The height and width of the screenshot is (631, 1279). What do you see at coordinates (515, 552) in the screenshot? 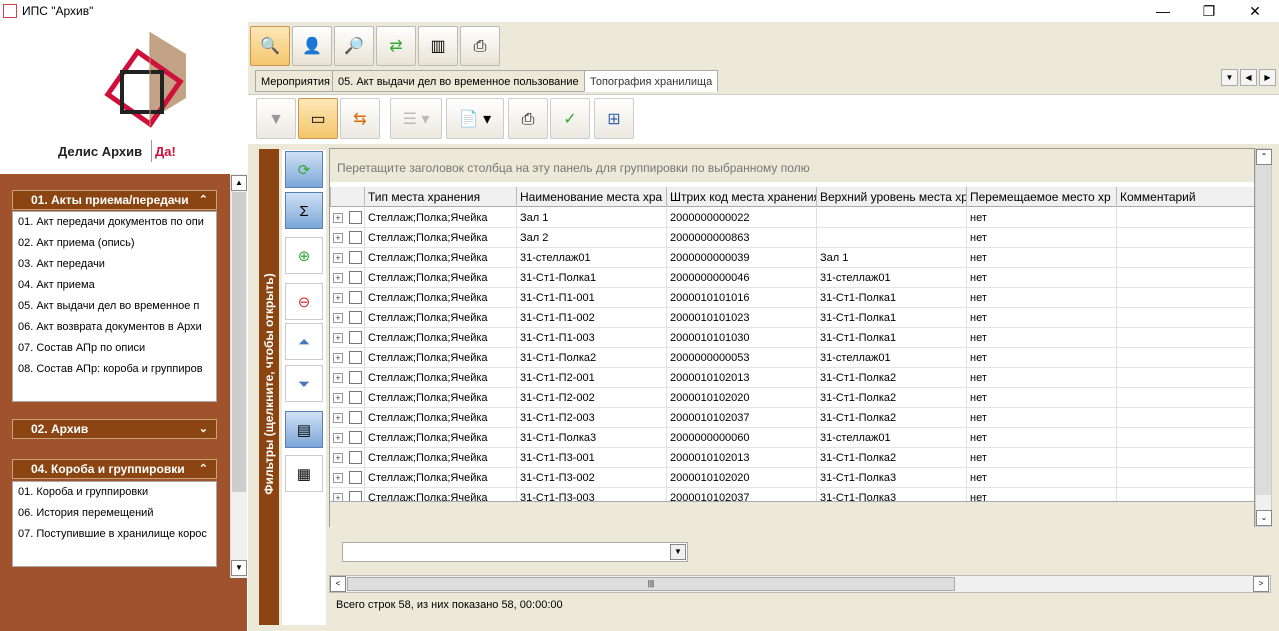
I see `filter-combo: ▼` at bounding box center [515, 552].